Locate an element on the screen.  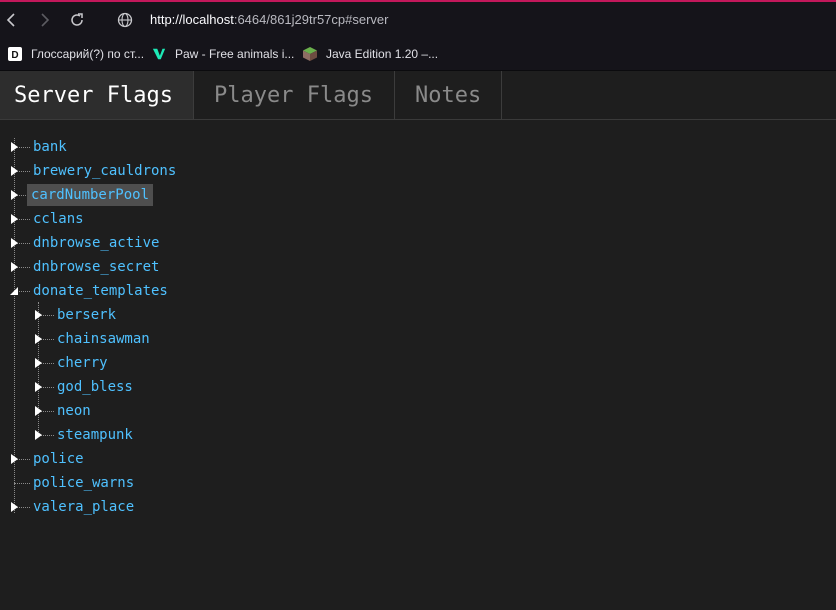
site-info-button is located at coordinates (125, 20).